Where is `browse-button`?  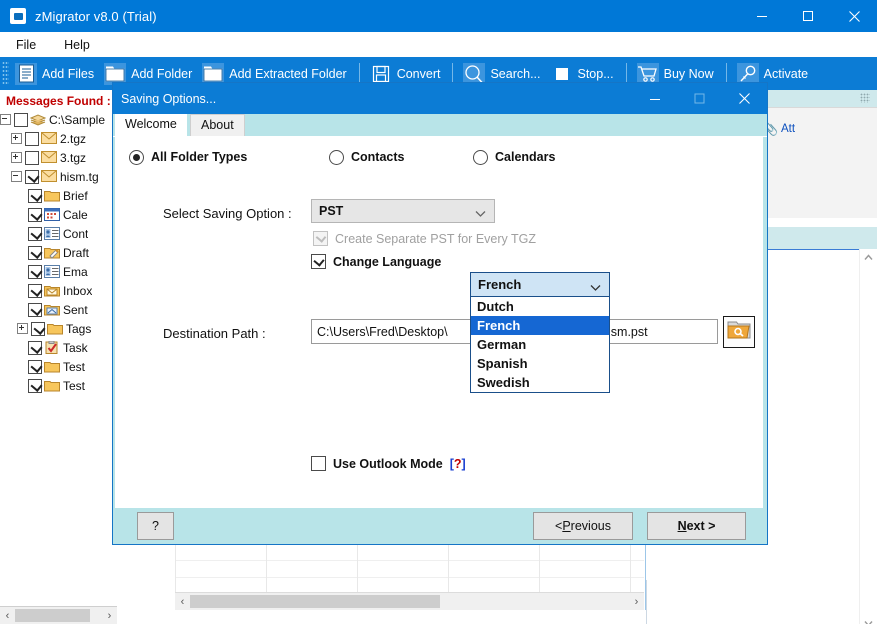
browse-button is located at coordinates (739, 332).